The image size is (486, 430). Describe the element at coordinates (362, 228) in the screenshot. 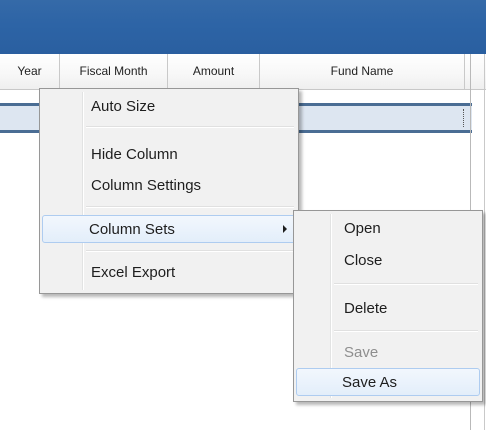

I see `menu-item-label: Open` at that location.